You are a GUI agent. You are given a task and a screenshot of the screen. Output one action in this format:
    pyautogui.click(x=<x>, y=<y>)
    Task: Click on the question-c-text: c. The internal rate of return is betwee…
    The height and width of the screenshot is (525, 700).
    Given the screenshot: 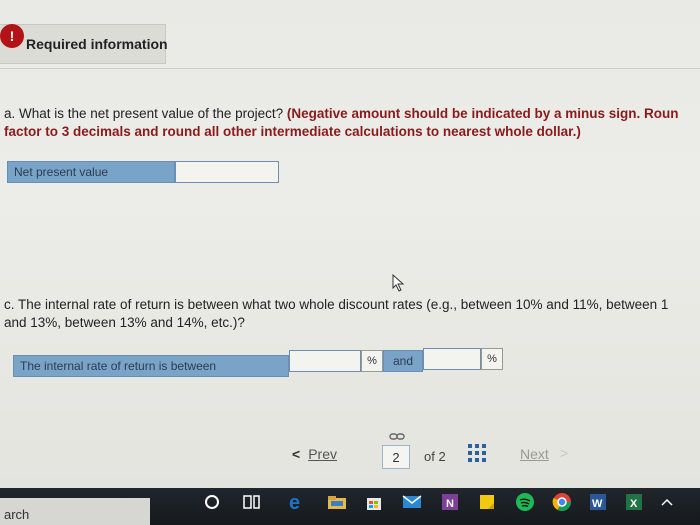 What is the action you would take?
    pyautogui.click(x=336, y=304)
    